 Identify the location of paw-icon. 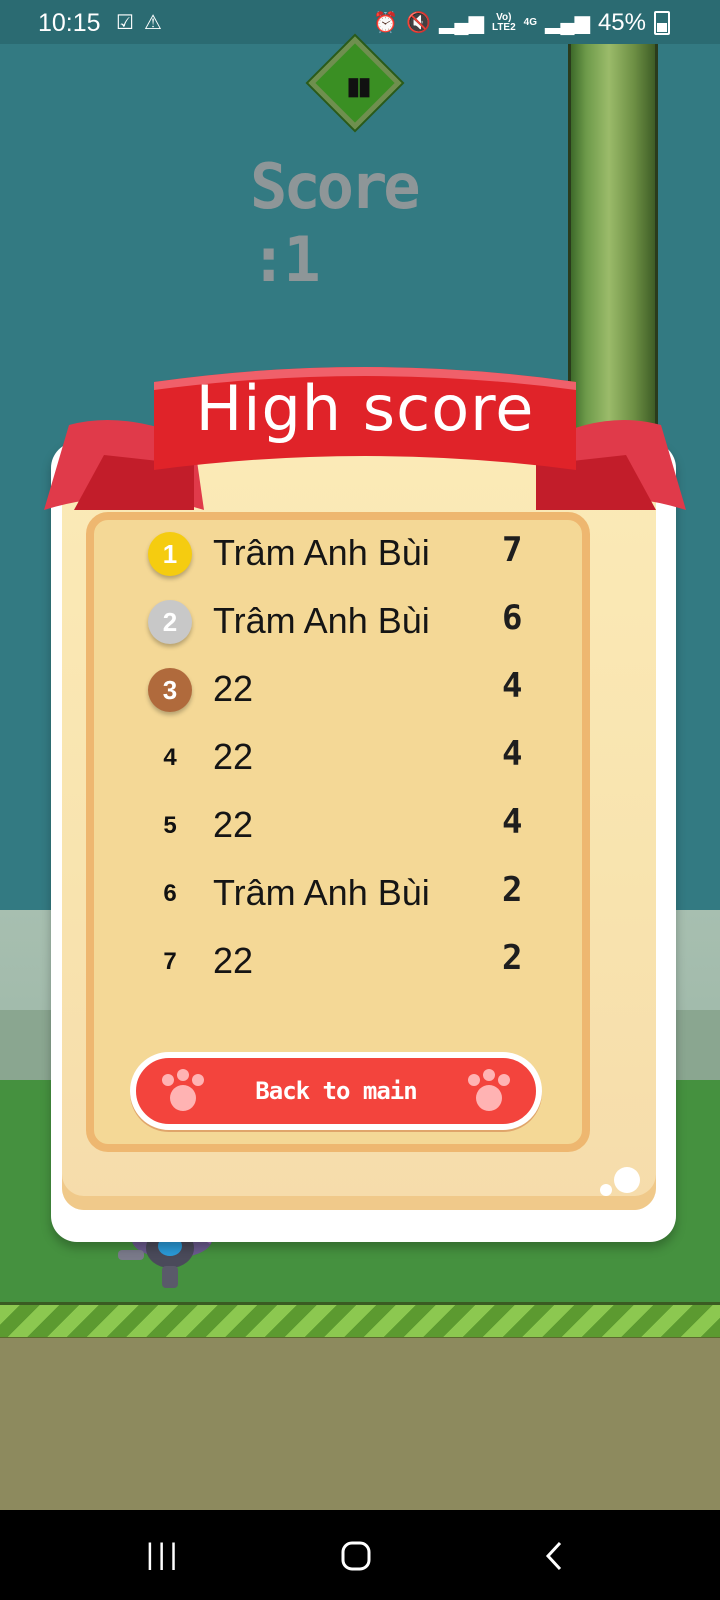
(489, 1090).